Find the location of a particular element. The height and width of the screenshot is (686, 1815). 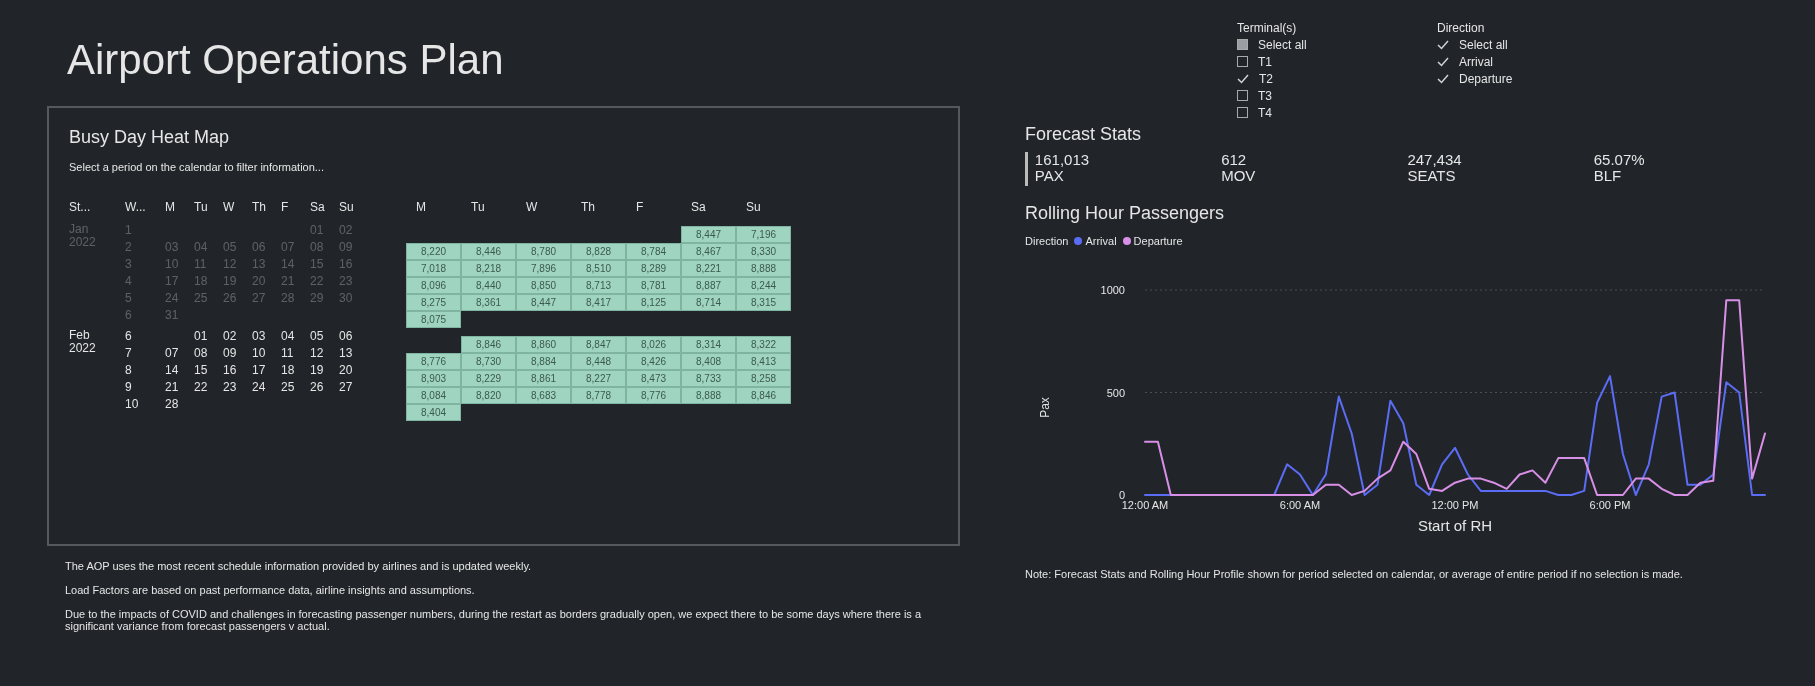

stat-value: 161,013 is located at coordinates (1062, 160).